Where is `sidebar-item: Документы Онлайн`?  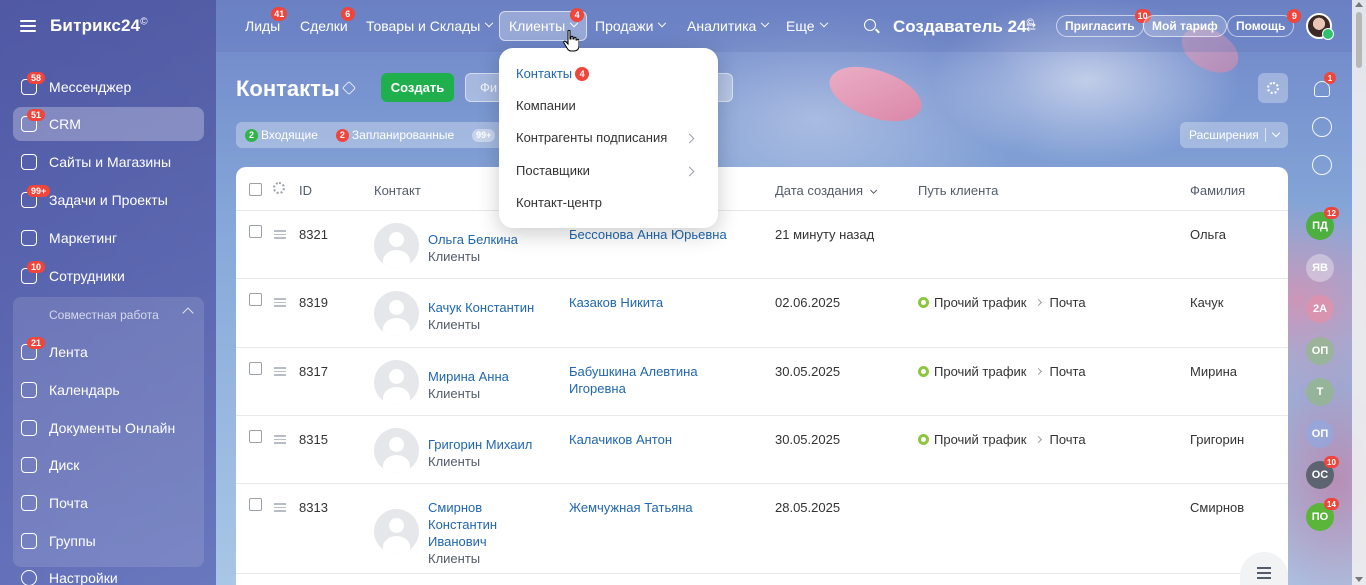
sidebar-item: Документы Онлайн is located at coordinates (108, 428).